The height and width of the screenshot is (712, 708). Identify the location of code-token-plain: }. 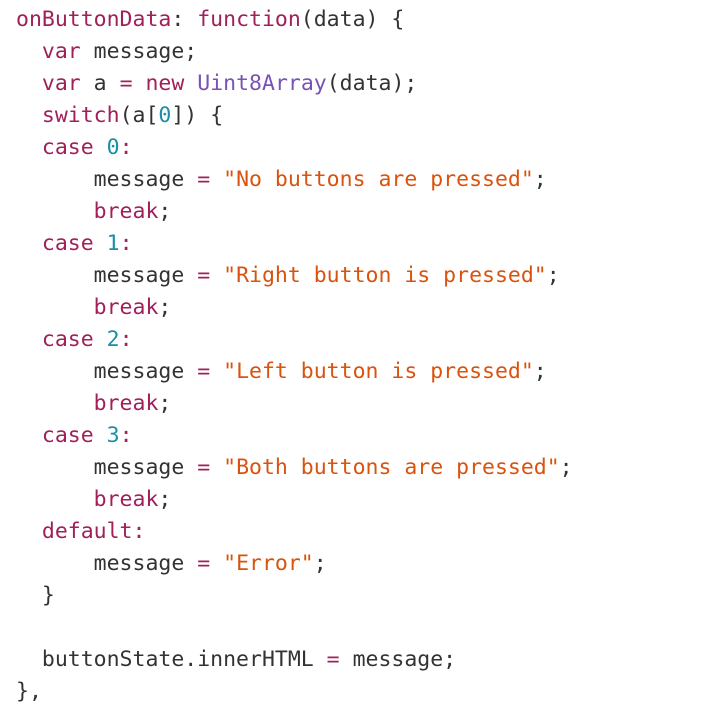
(35, 595).